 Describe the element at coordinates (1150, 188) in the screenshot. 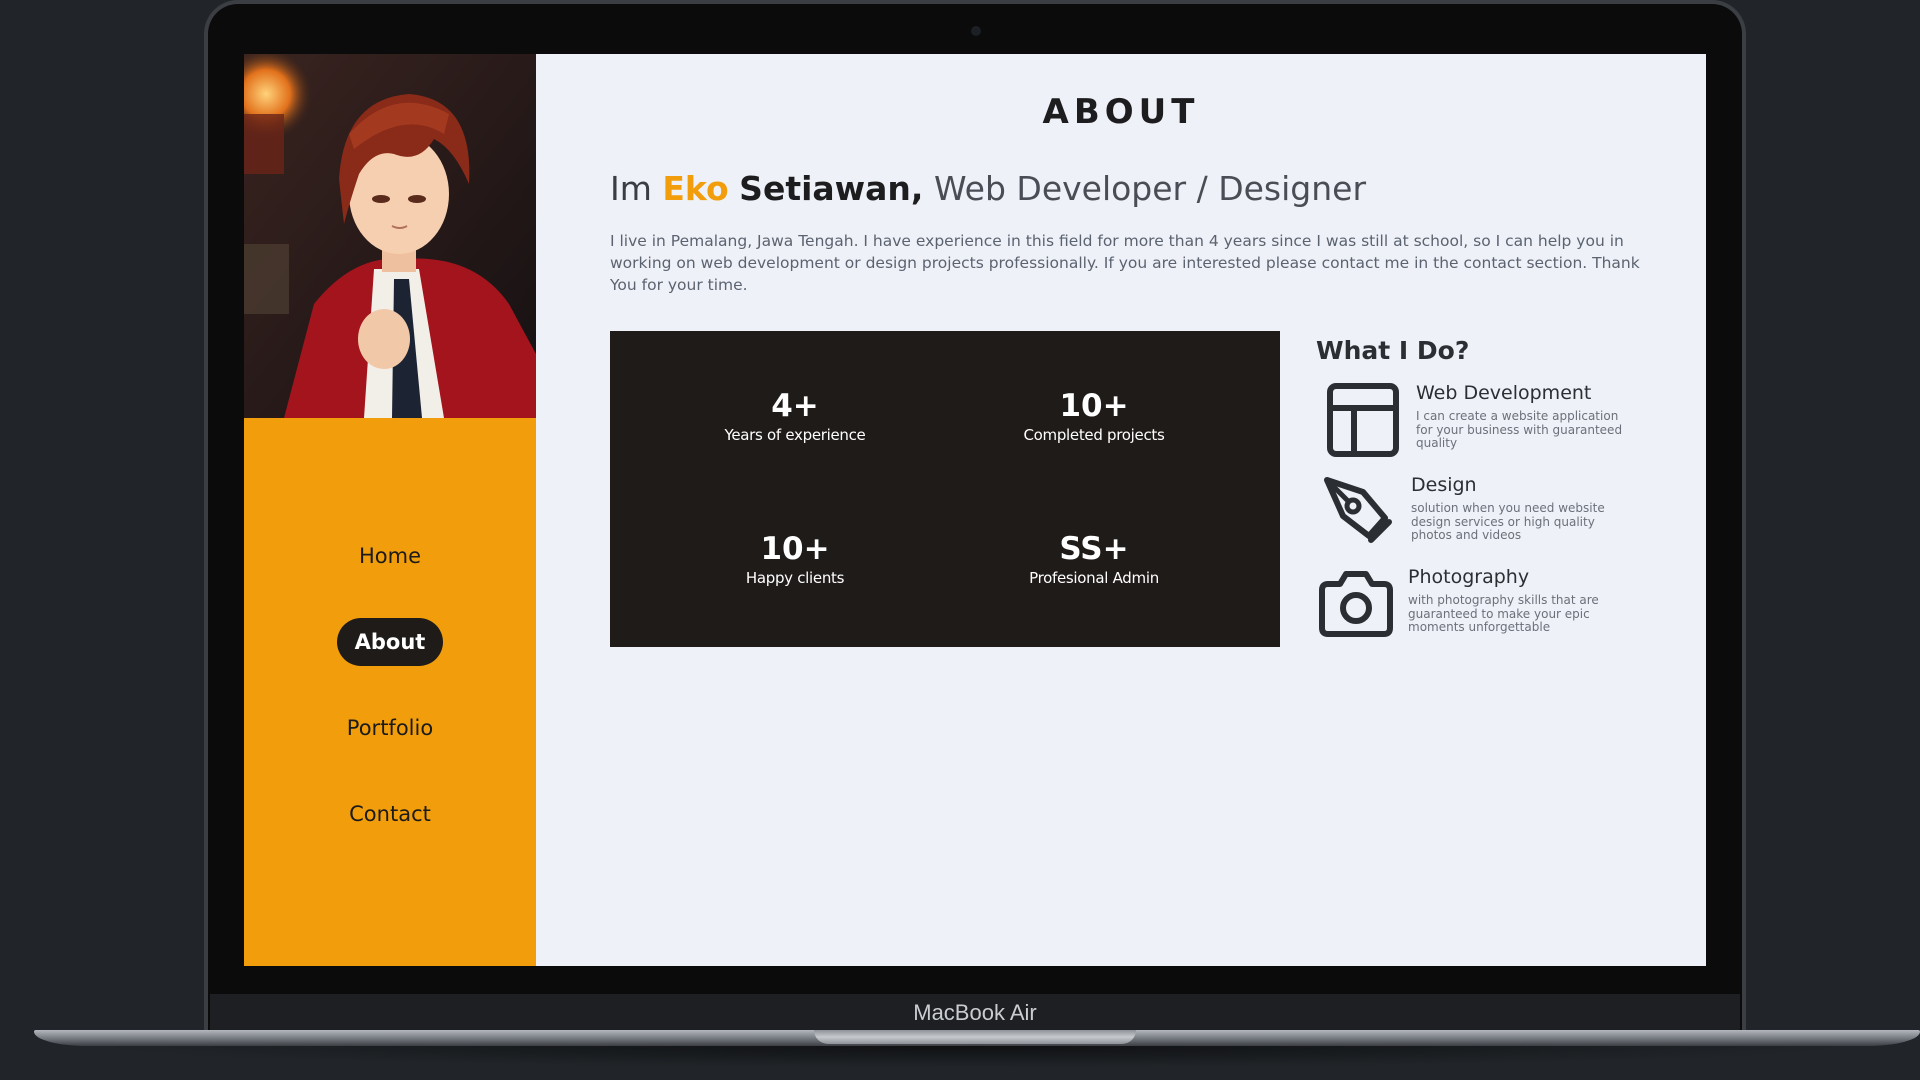

I see `headline-role: Web Developer / Designer` at that location.